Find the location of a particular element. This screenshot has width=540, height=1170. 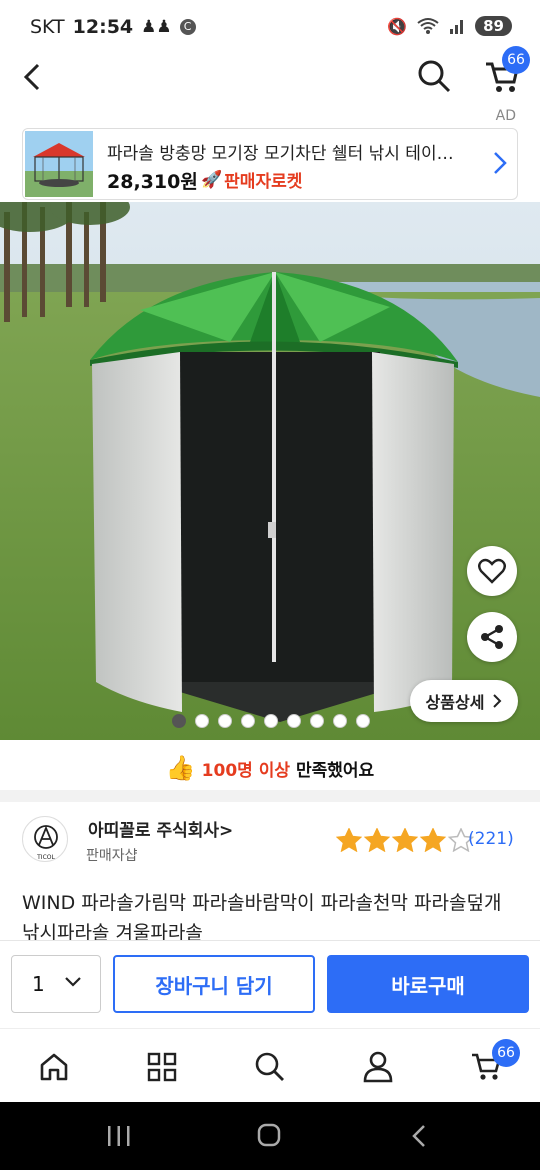

seller-shop-label: 판매자샵 is located at coordinates (112, 856).